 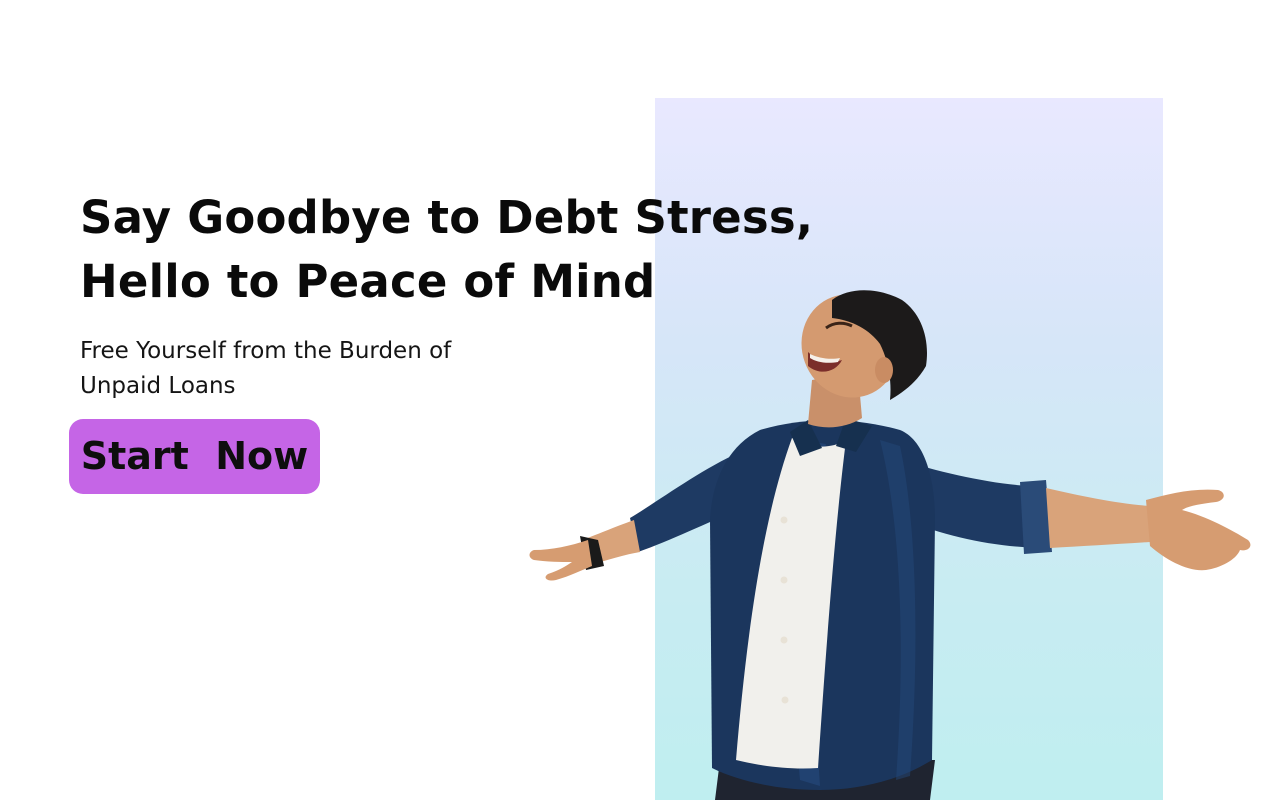 What do you see at coordinates (266, 351) in the screenshot?
I see `hero-subheadline-line-1: Free Yourself from the Burden of` at bounding box center [266, 351].